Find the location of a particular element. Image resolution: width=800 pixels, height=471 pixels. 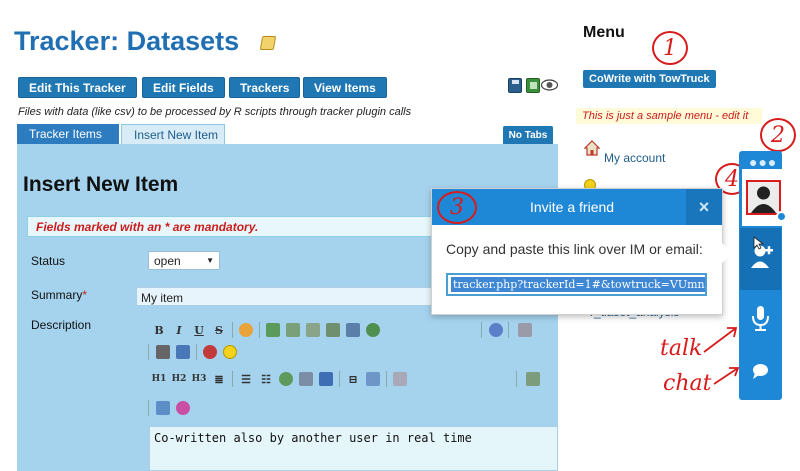

edit-icon is located at coordinates (268, 43).